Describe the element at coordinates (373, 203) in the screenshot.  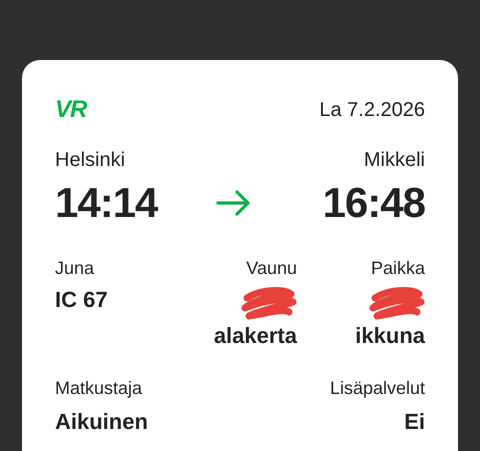
I see `arrival-time: 16:48` at that location.